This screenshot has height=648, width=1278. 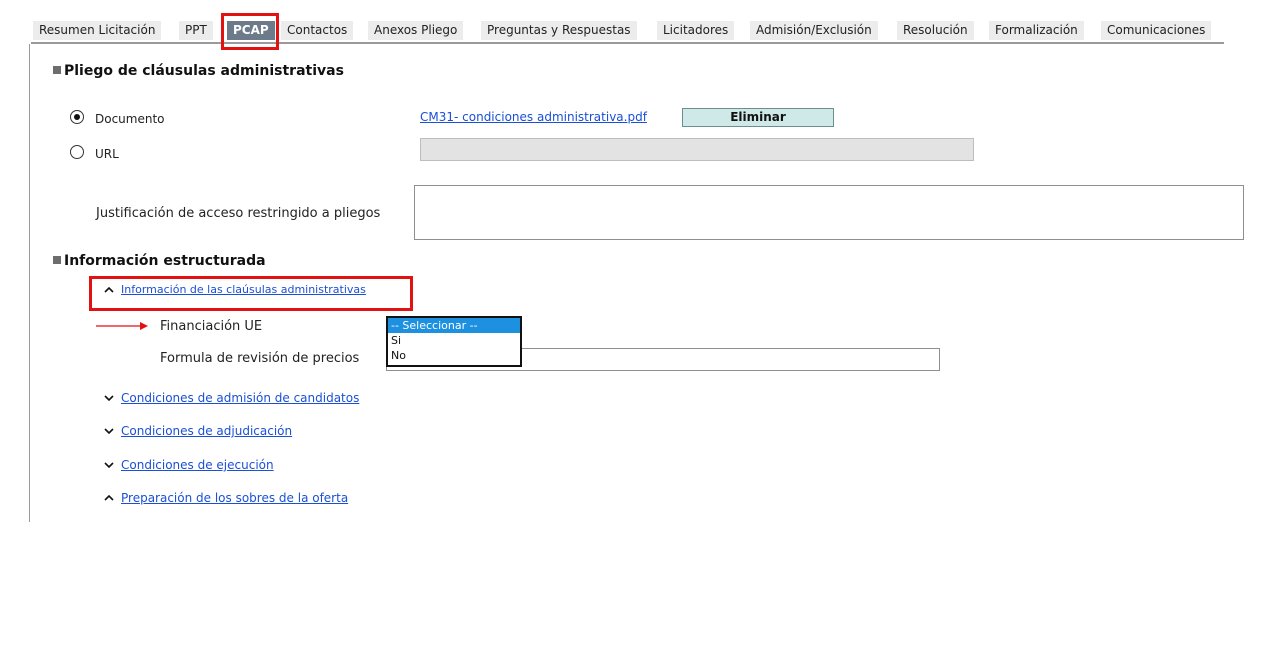 What do you see at coordinates (696, 30) in the screenshot?
I see `tab-licitadores: Licitadores` at bounding box center [696, 30].